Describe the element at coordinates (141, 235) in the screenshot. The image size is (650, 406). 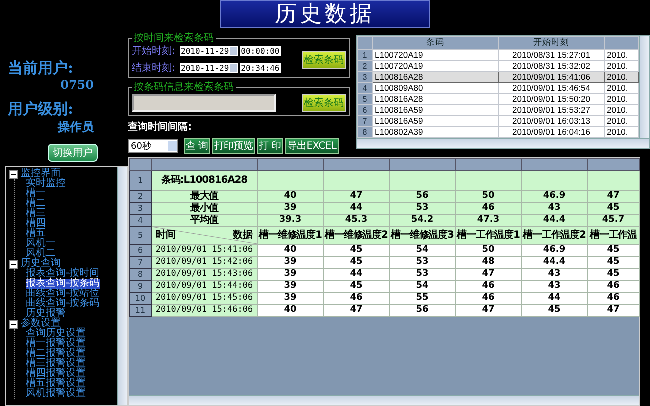
I see `row-number: 5` at that location.